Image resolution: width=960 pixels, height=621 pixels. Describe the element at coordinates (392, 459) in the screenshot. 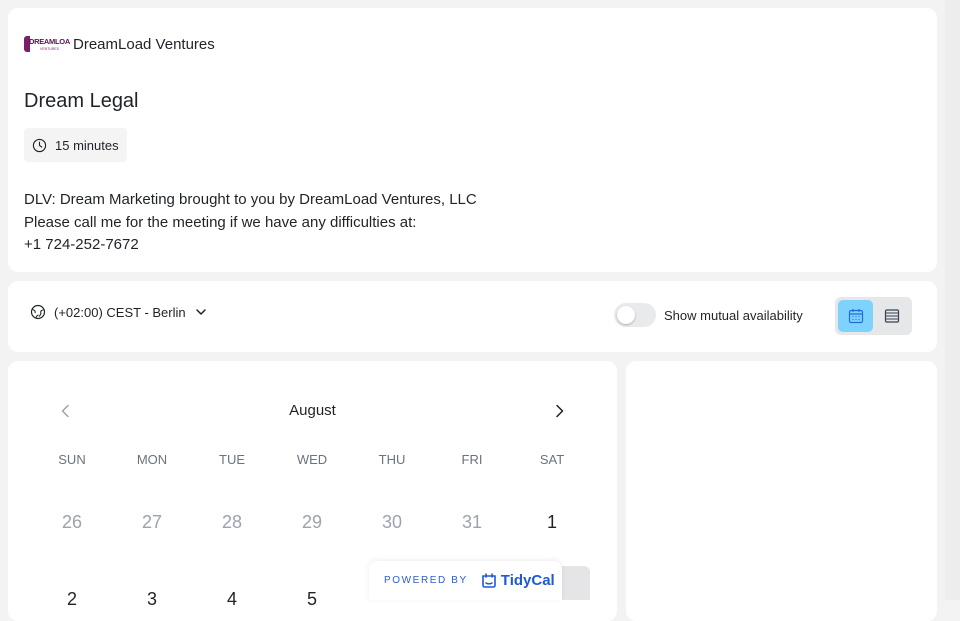

I see `weekday-label: THU` at that location.